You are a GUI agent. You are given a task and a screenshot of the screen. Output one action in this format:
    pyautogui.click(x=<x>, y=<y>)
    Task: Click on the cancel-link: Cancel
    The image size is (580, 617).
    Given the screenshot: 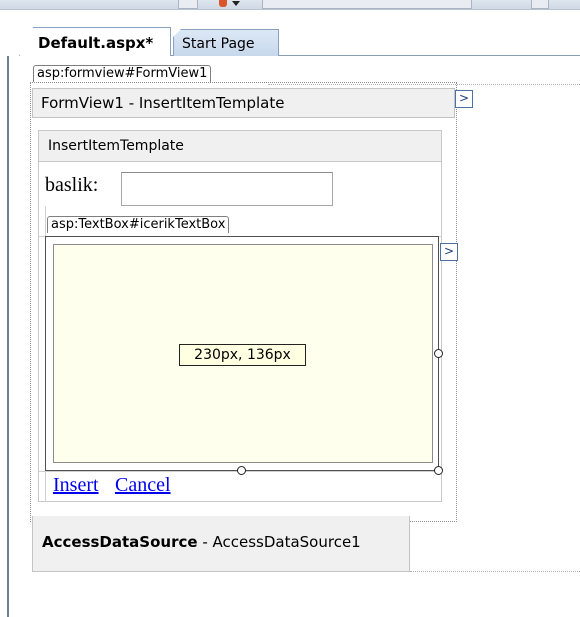 What is the action you would take?
    pyautogui.click(x=143, y=485)
    